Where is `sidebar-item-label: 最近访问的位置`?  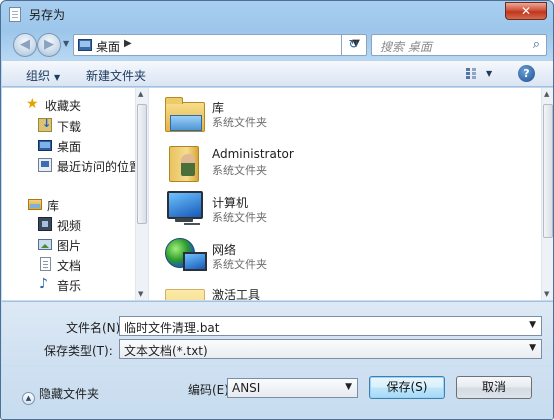 sidebar-item-label: 最近访问的位置 is located at coordinates (99, 167).